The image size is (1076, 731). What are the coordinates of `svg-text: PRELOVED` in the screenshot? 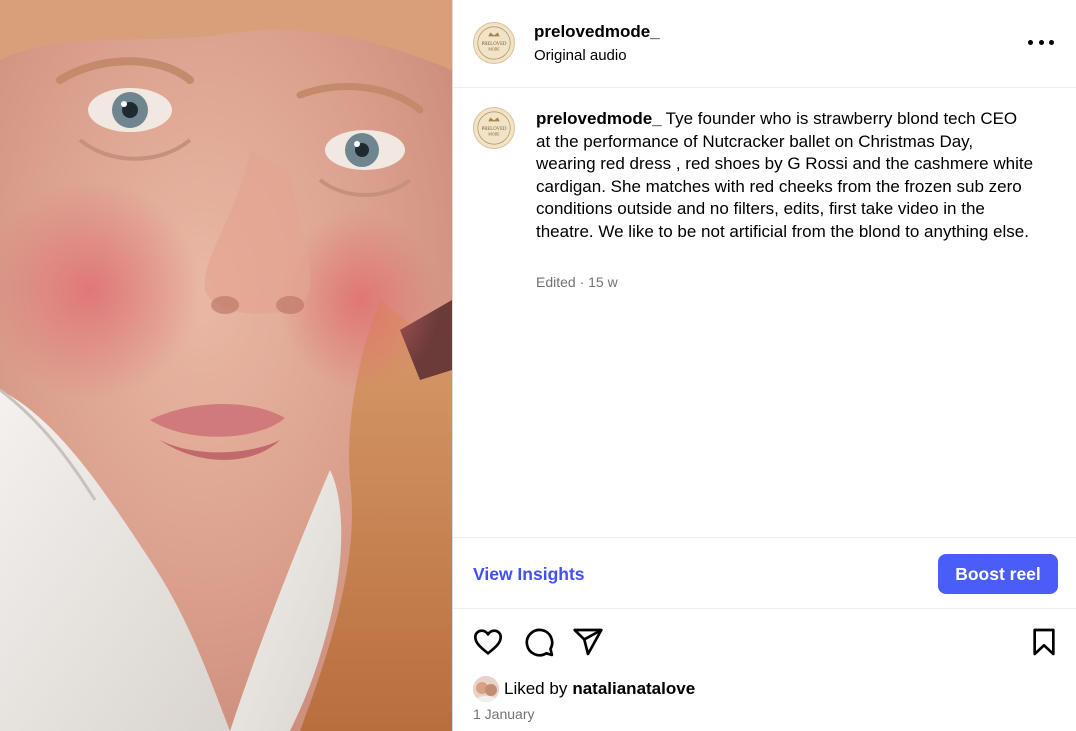 It's located at (494, 129).